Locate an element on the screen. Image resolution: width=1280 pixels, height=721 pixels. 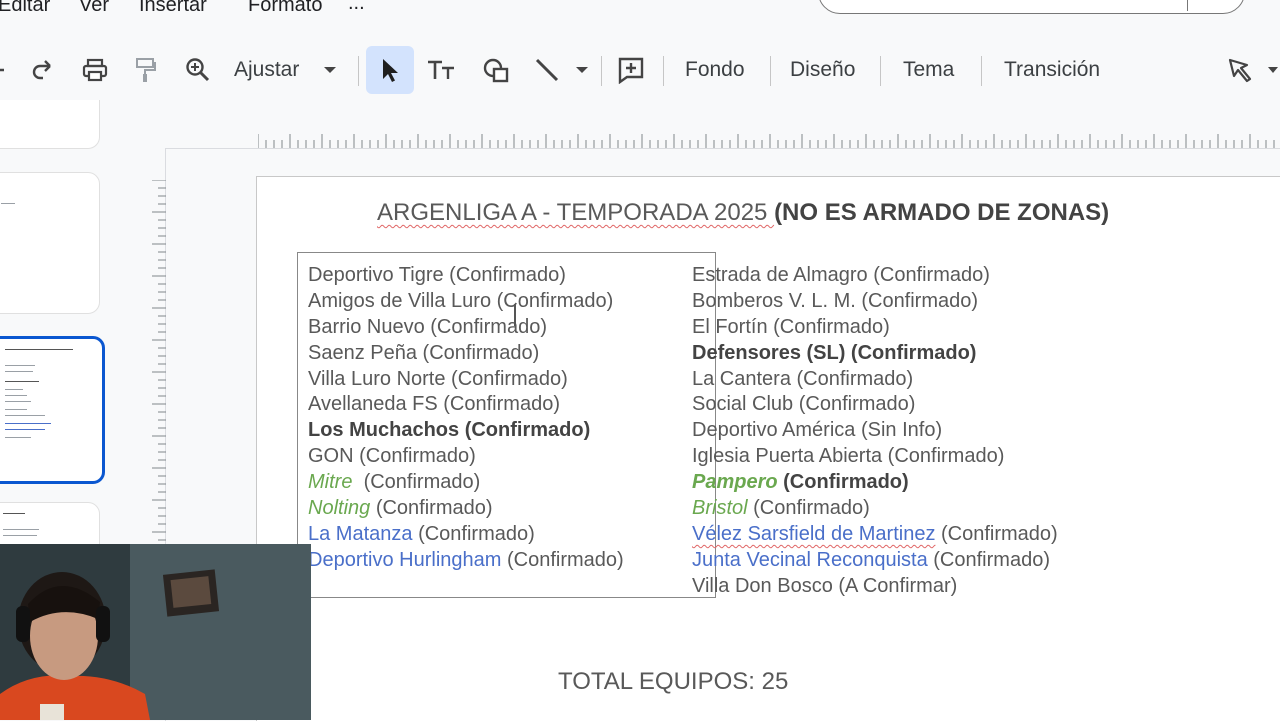
toolbar: Ajustar Fondo Diseño Tema Transición is located at coordinates (640, 70).